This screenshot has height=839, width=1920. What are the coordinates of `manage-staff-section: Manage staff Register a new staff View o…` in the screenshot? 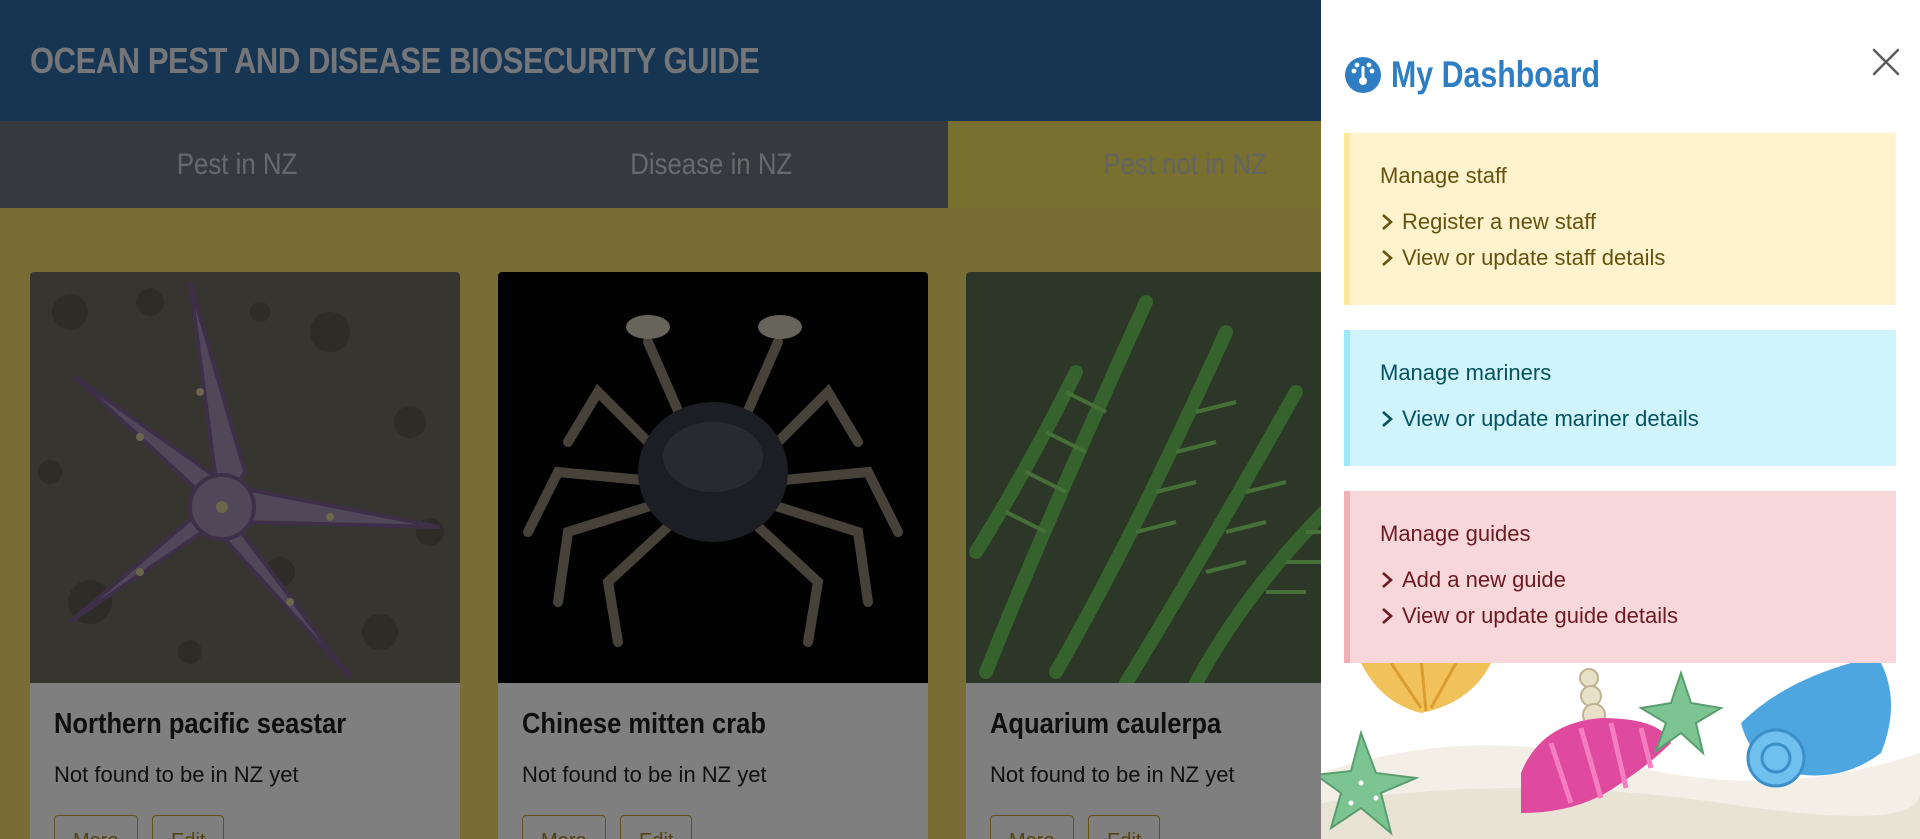 It's located at (1620, 219).